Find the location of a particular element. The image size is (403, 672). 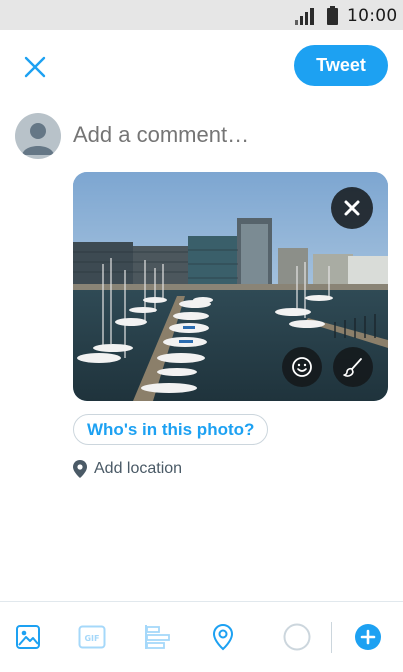

compose-toolbar: GIF is located at coordinates (201, 636).